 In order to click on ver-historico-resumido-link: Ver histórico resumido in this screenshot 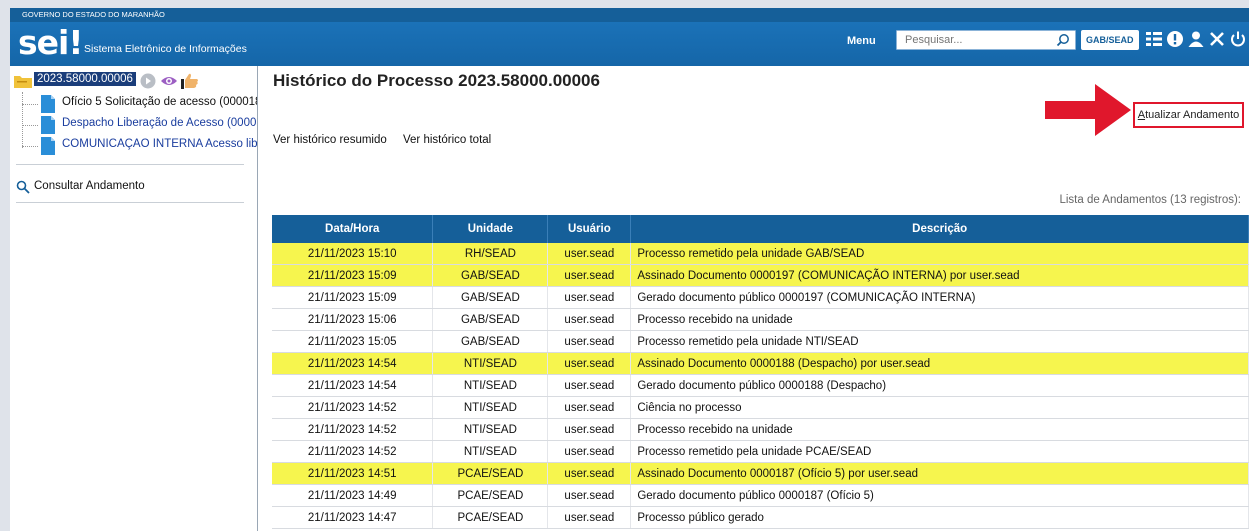, I will do `click(330, 140)`.